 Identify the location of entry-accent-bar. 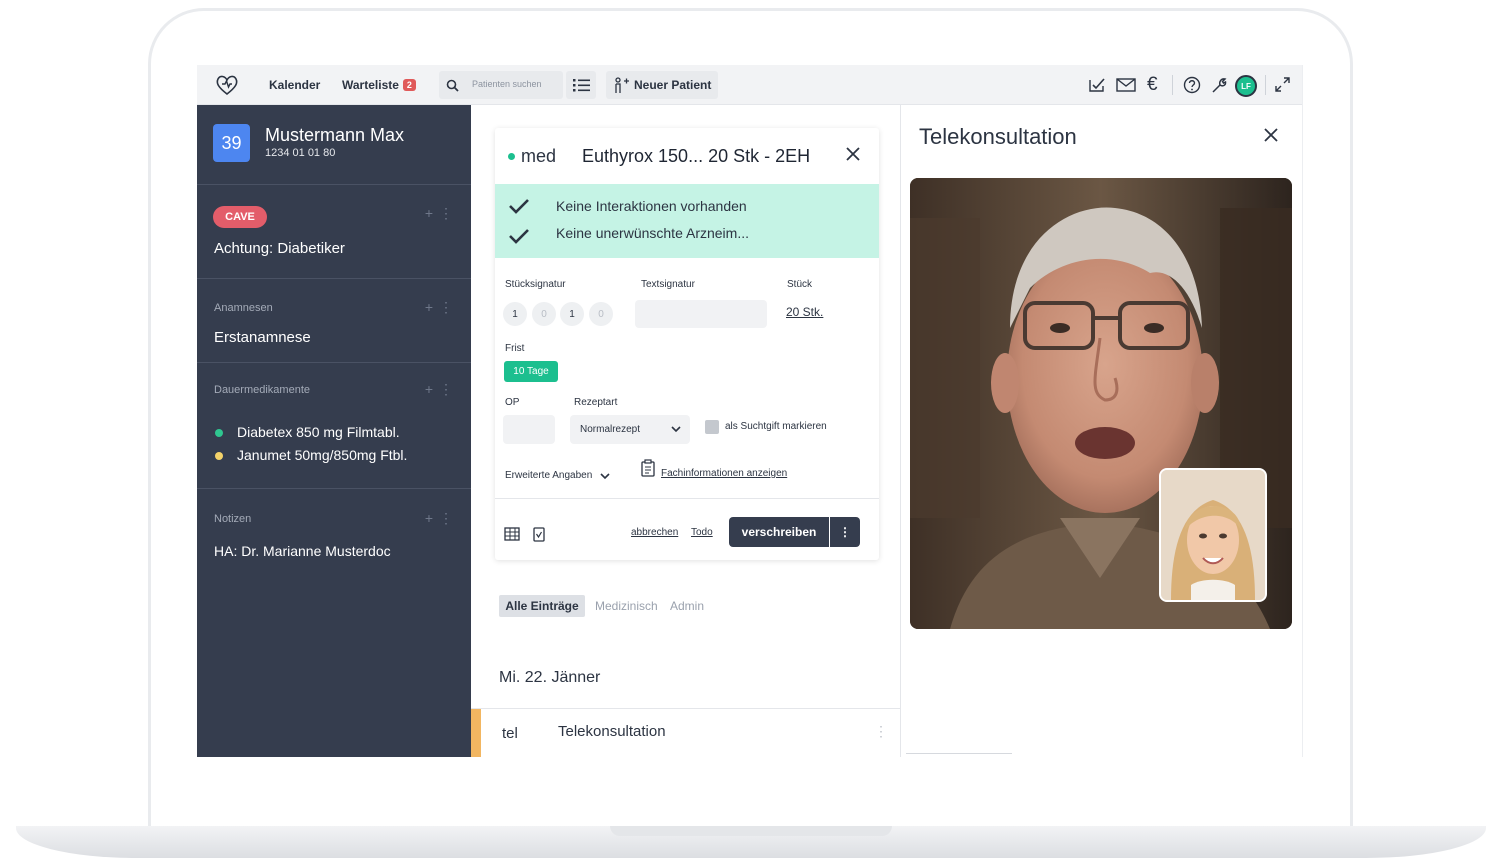
(476, 733).